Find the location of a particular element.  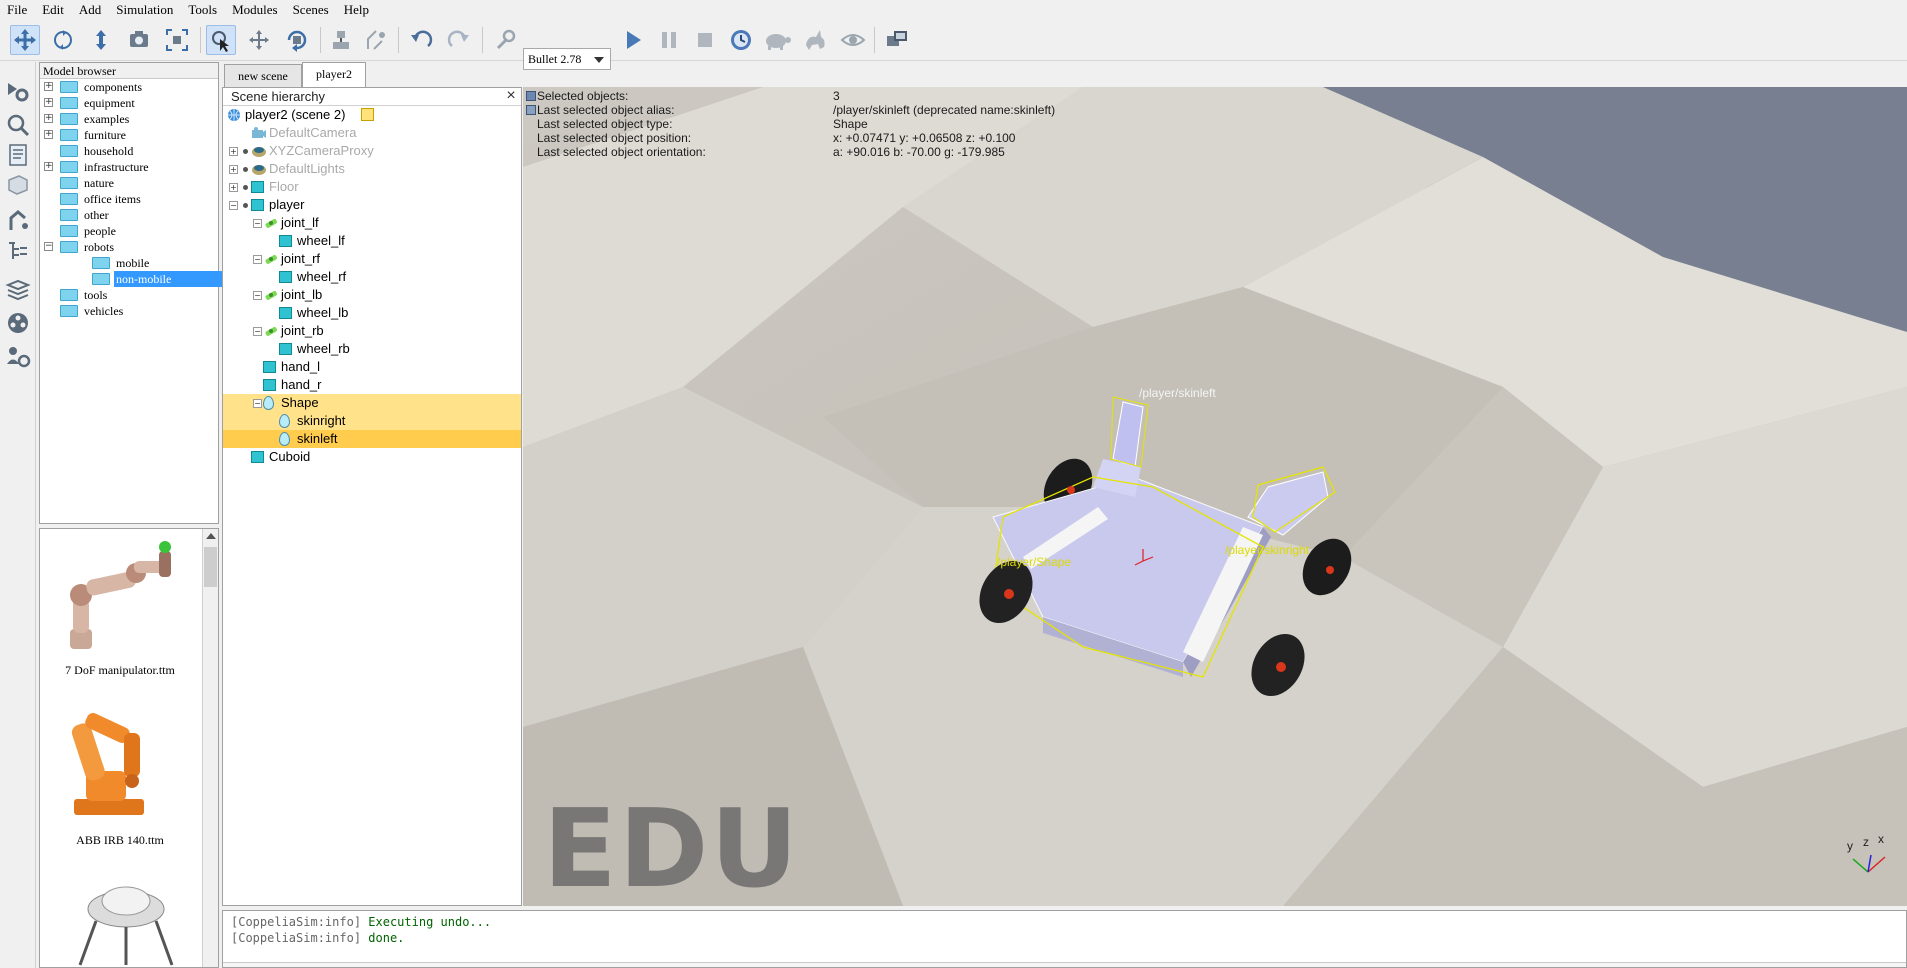

model-folder-office-items: office items is located at coordinates (129, 199).